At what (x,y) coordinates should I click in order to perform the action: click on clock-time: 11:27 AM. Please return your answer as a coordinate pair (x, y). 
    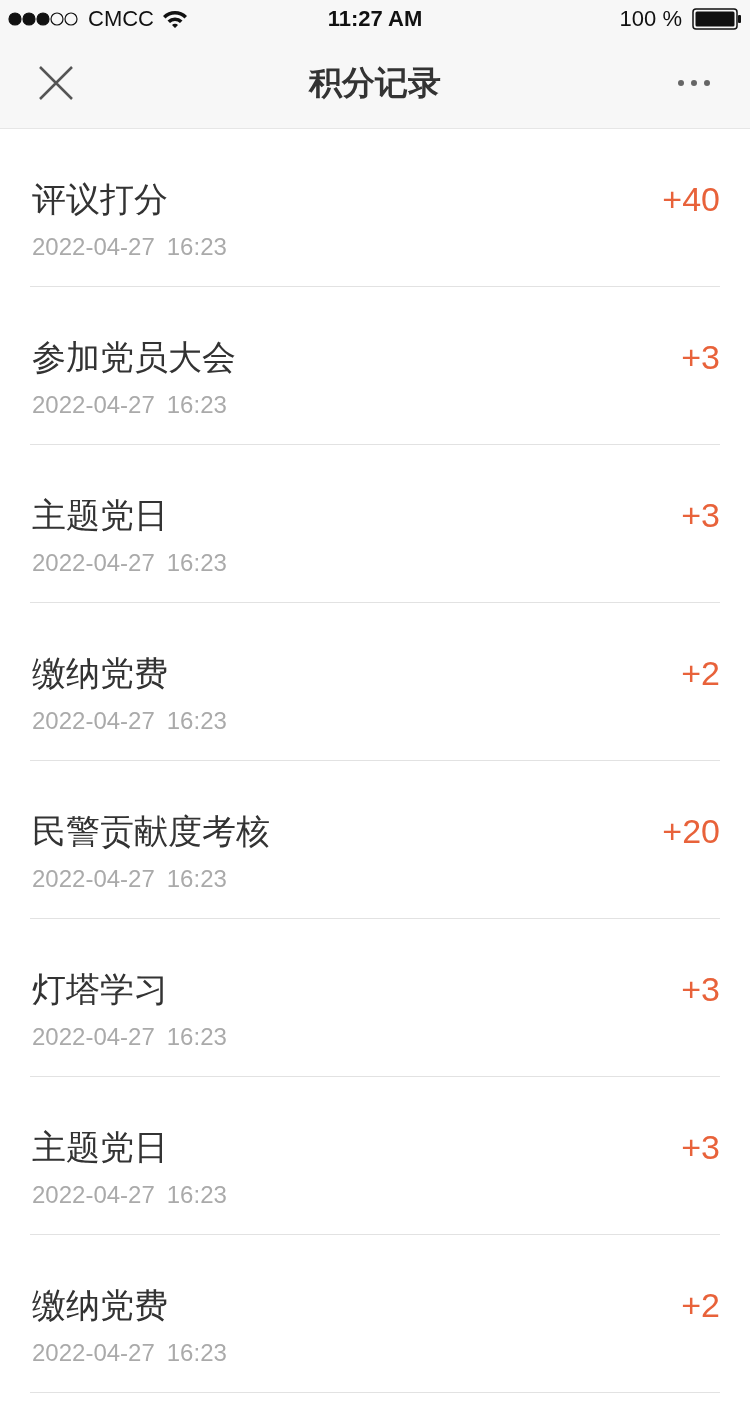
    Looking at the image, I should click on (375, 19).